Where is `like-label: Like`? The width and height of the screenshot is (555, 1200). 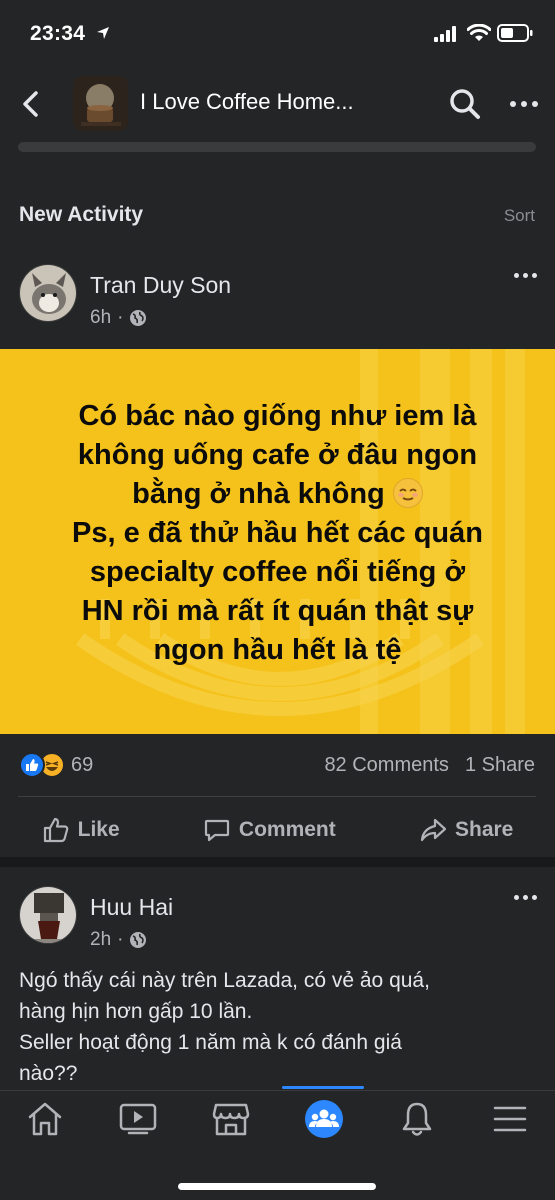
like-label: Like is located at coordinates (98, 829).